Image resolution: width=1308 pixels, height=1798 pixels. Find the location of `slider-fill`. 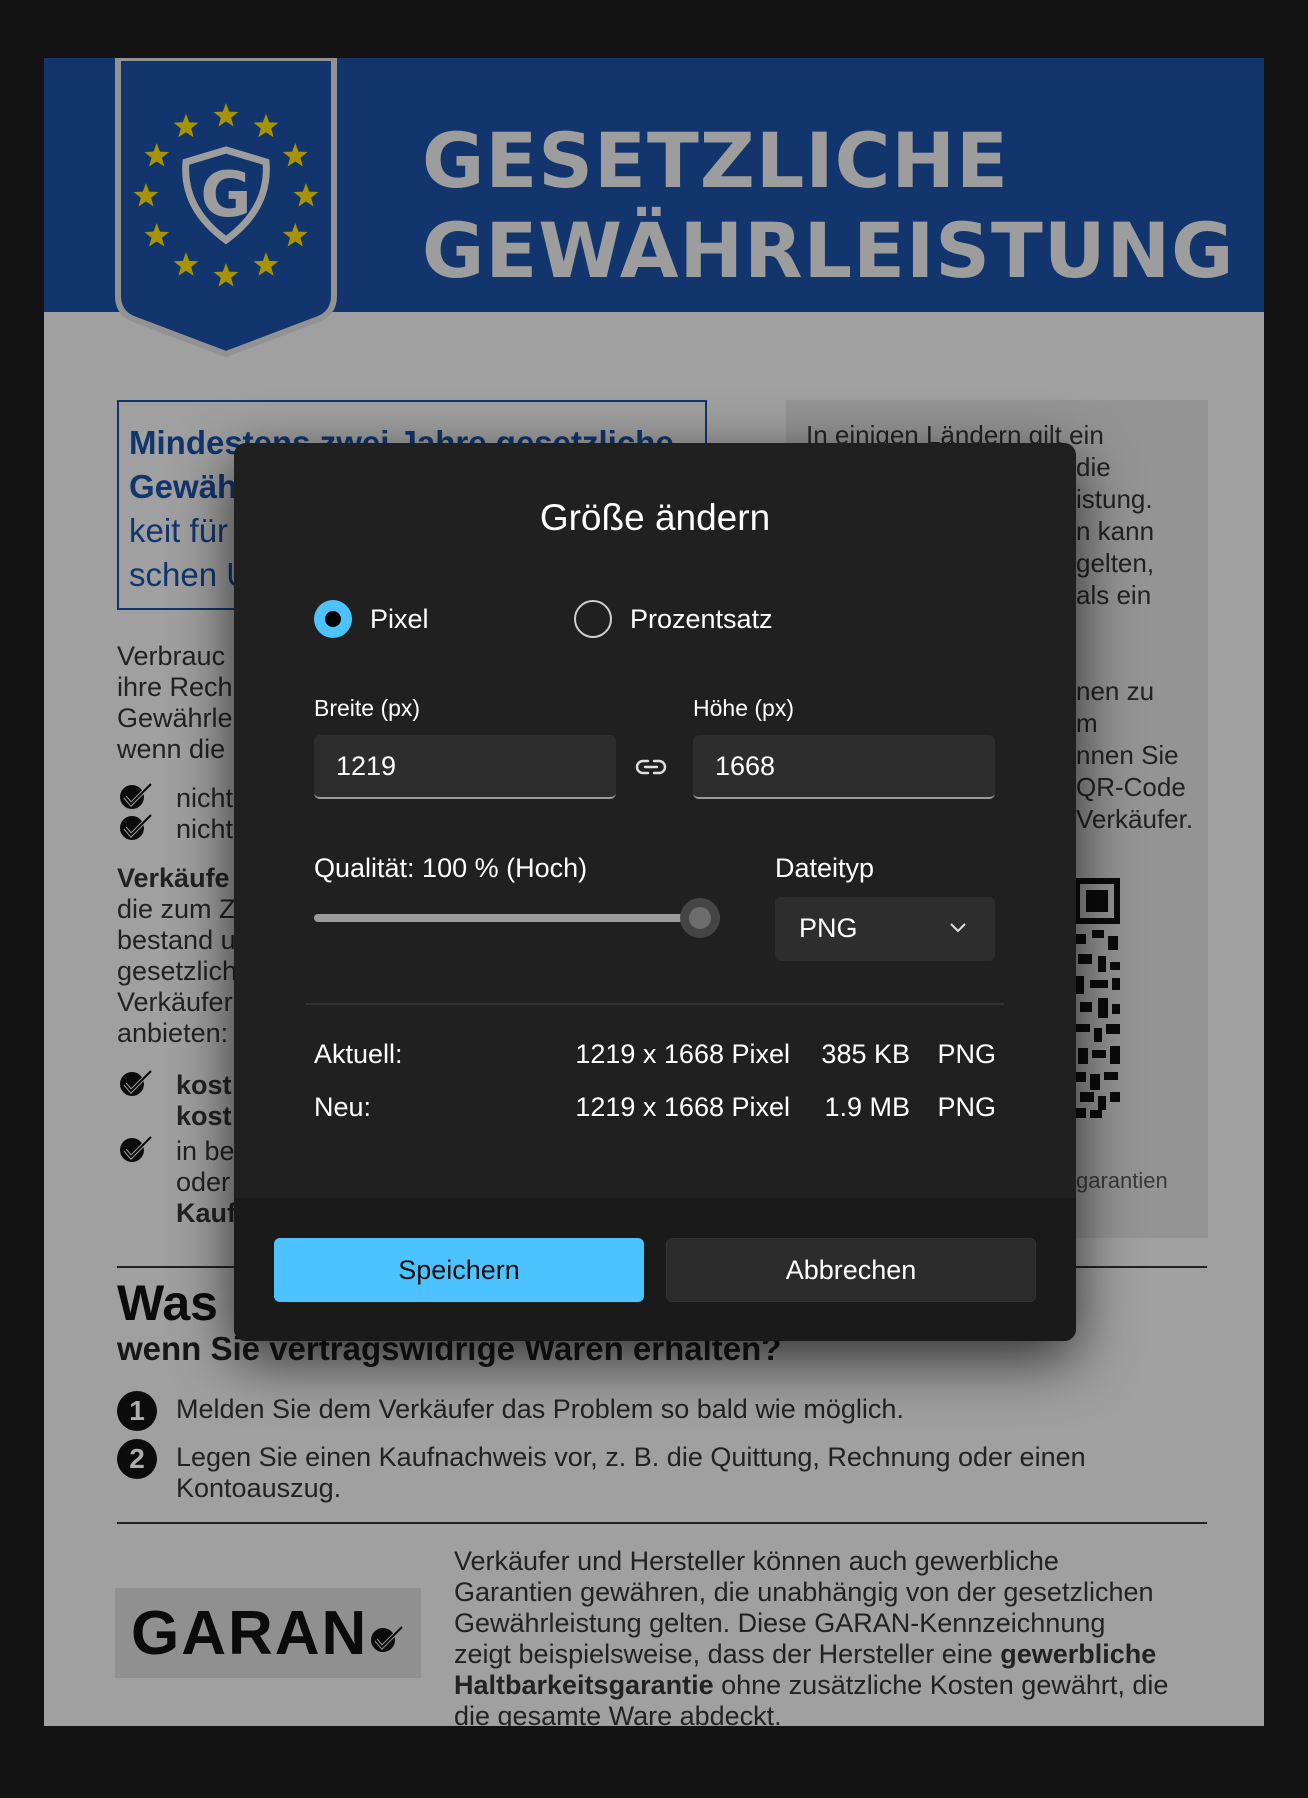

slider-fill is located at coordinates (507, 918).